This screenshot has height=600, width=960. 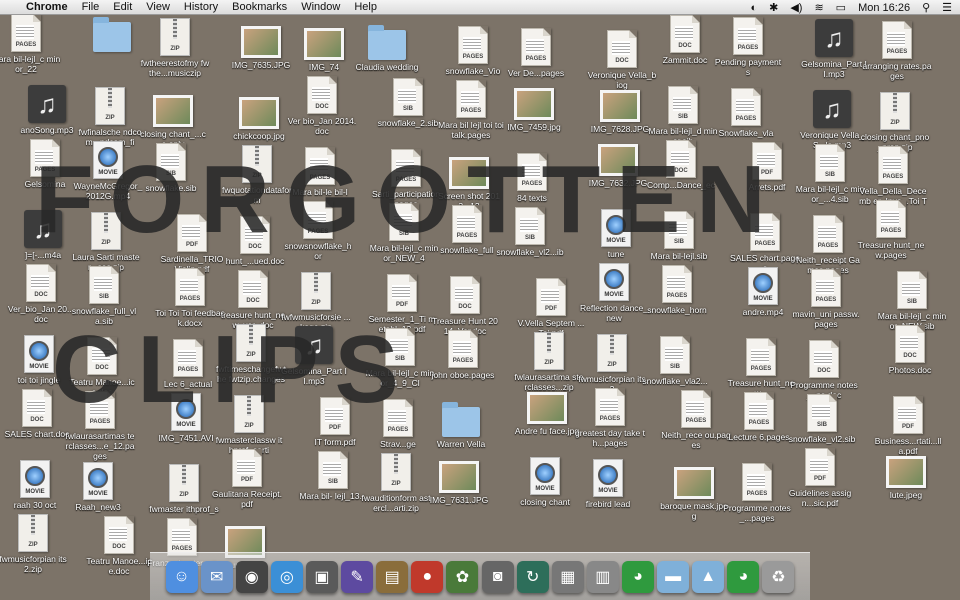 What do you see at coordinates (778, 576) in the screenshot?
I see `dock-trash-icon: ♻` at bounding box center [778, 576].